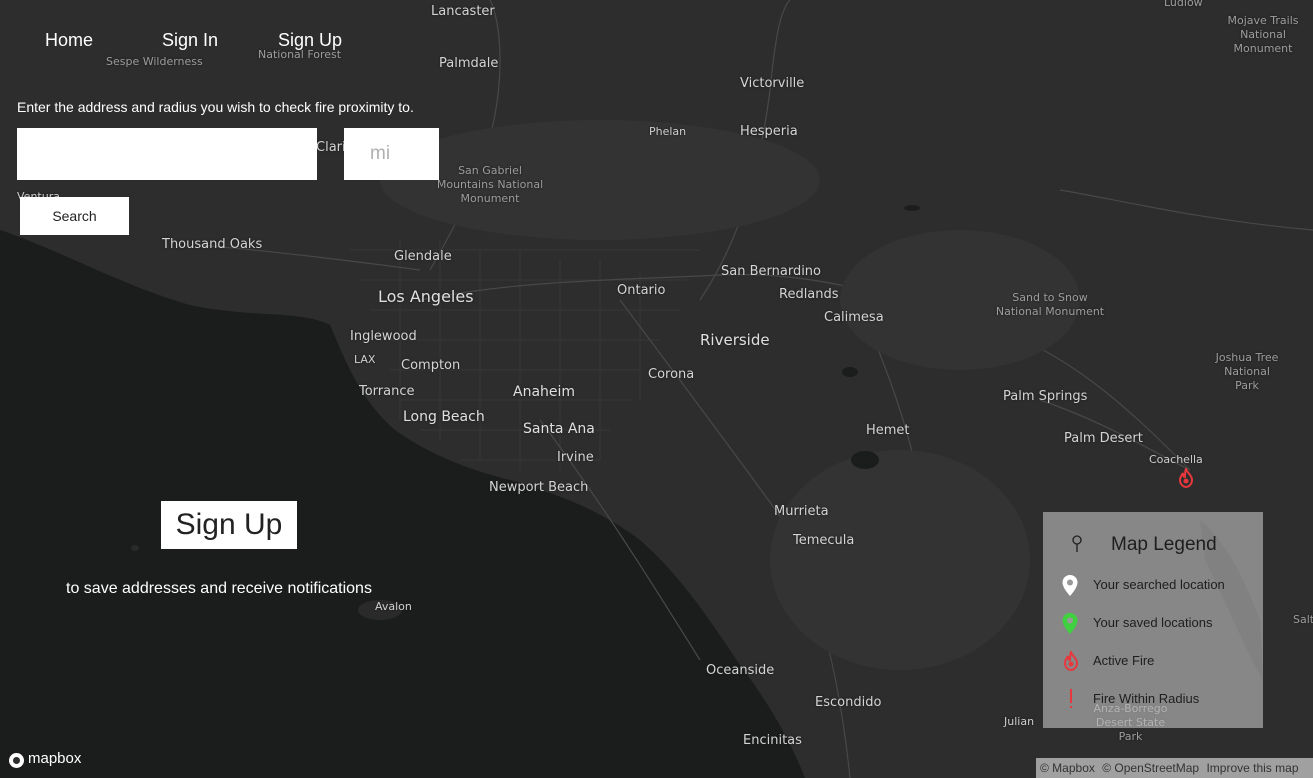 The width and height of the screenshot is (1313, 778). Describe the element at coordinates (391, 154) in the screenshot. I see `radius-input` at that location.